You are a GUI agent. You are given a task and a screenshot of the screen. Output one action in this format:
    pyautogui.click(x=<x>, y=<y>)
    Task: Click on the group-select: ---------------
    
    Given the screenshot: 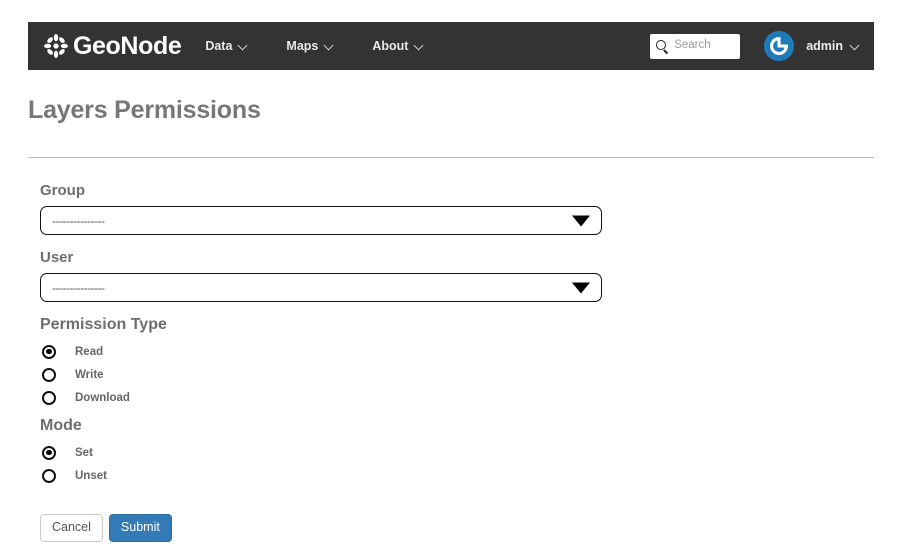 What is the action you would take?
    pyautogui.click(x=321, y=220)
    